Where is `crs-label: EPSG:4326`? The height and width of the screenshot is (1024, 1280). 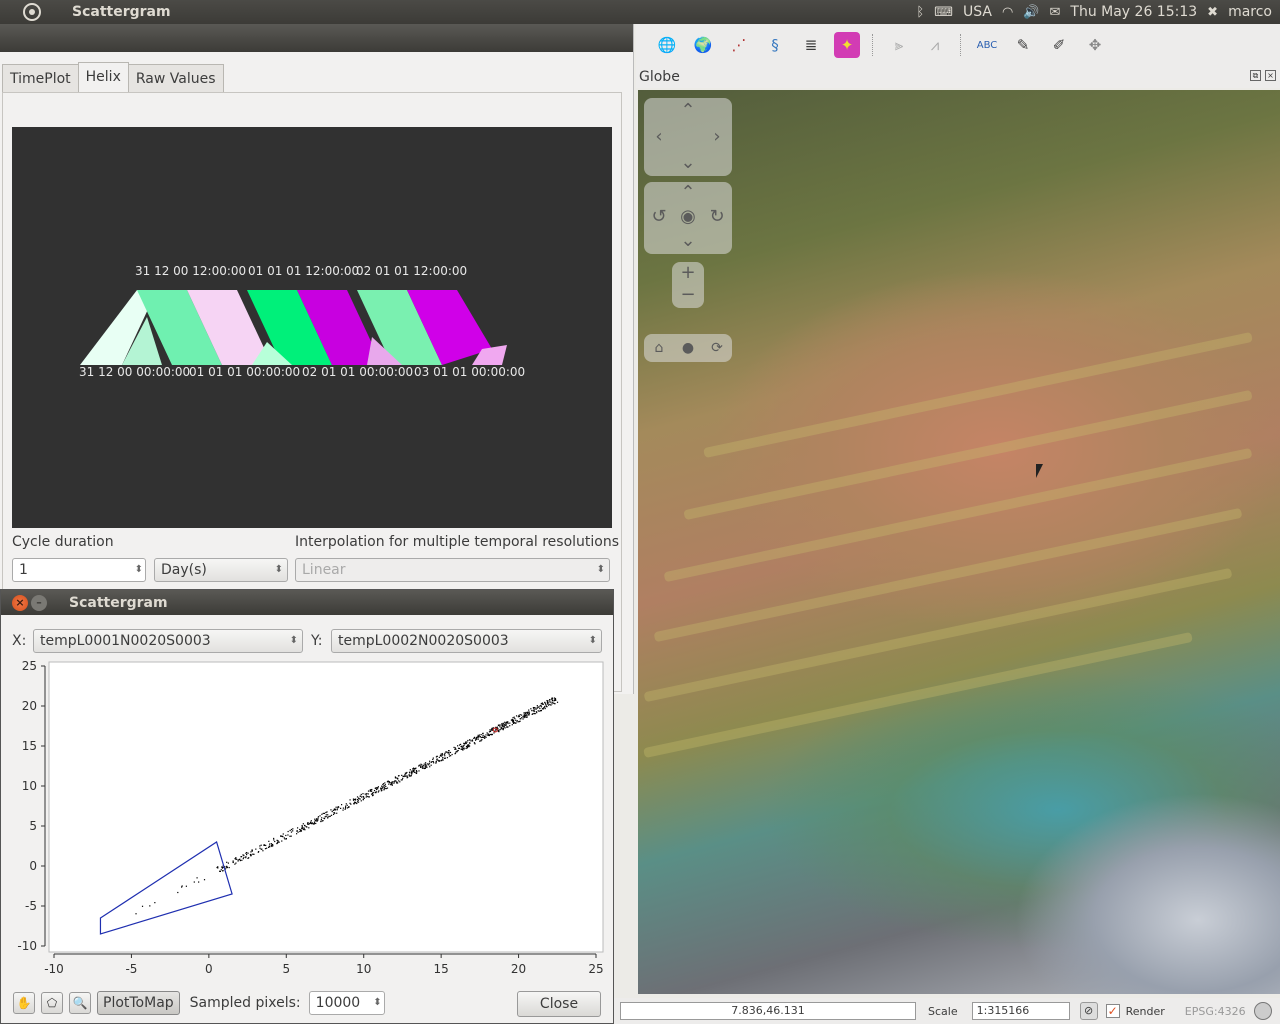 crs-label: EPSG:4326 is located at coordinates (1215, 1011).